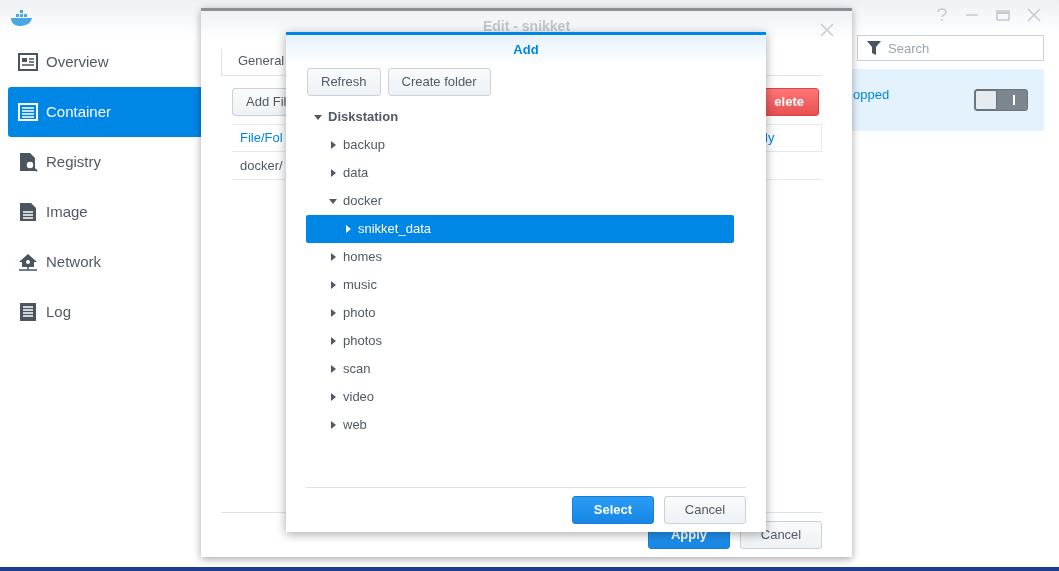 This screenshot has height=571, width=1059. Describe the element at coordinates (104, 162) in the screenshot. I see `sidebar-item: Registry` at that location.